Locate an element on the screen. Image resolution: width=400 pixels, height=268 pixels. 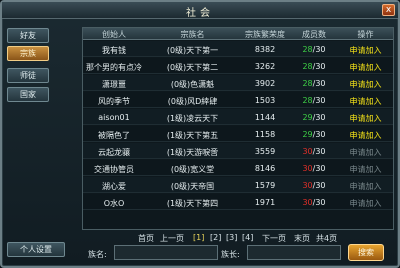
nav-tab-nation: 国家 is located at coordinates (28, 94).